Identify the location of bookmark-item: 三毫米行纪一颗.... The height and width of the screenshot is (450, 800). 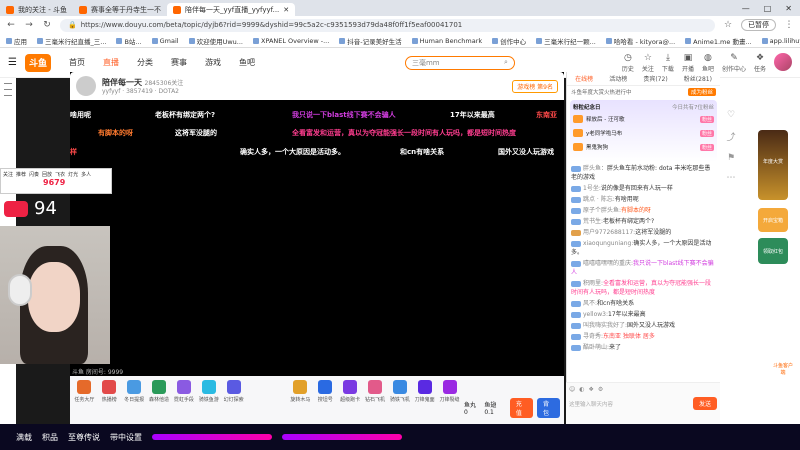
(566, 41).